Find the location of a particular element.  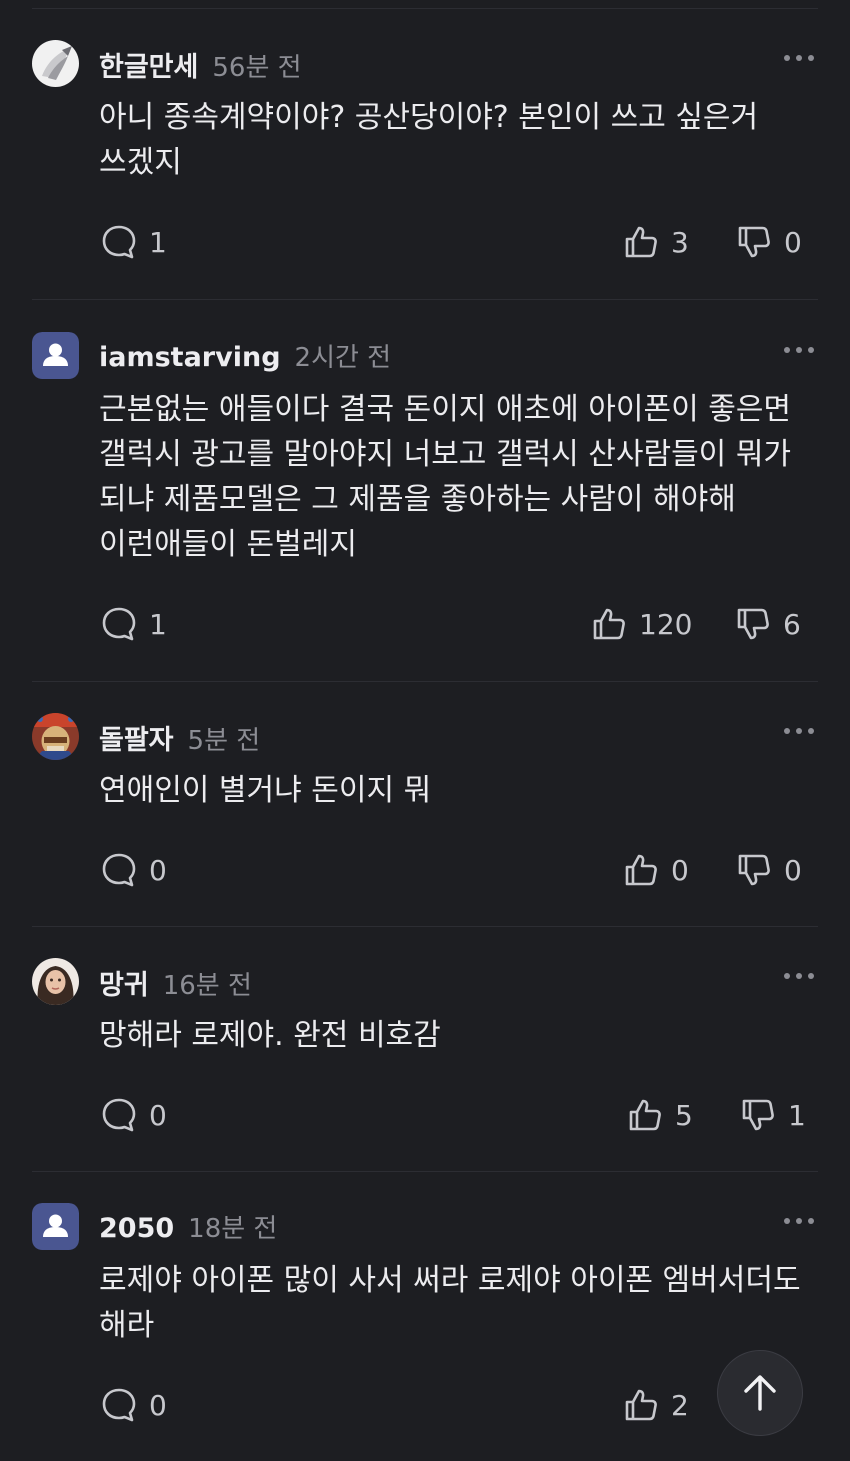

comment-text: 로제야 아이폰 많이 사서 써라 로제야 아이폰 엠버서더도 해라 is located at coordinates (450, 1303).